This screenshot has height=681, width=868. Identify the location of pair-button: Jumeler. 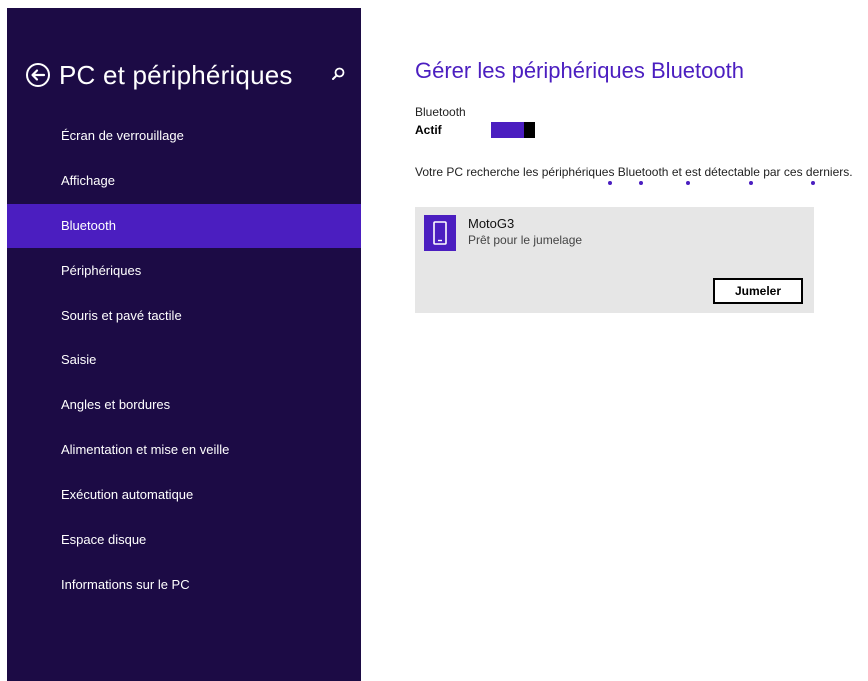
(758, 291).